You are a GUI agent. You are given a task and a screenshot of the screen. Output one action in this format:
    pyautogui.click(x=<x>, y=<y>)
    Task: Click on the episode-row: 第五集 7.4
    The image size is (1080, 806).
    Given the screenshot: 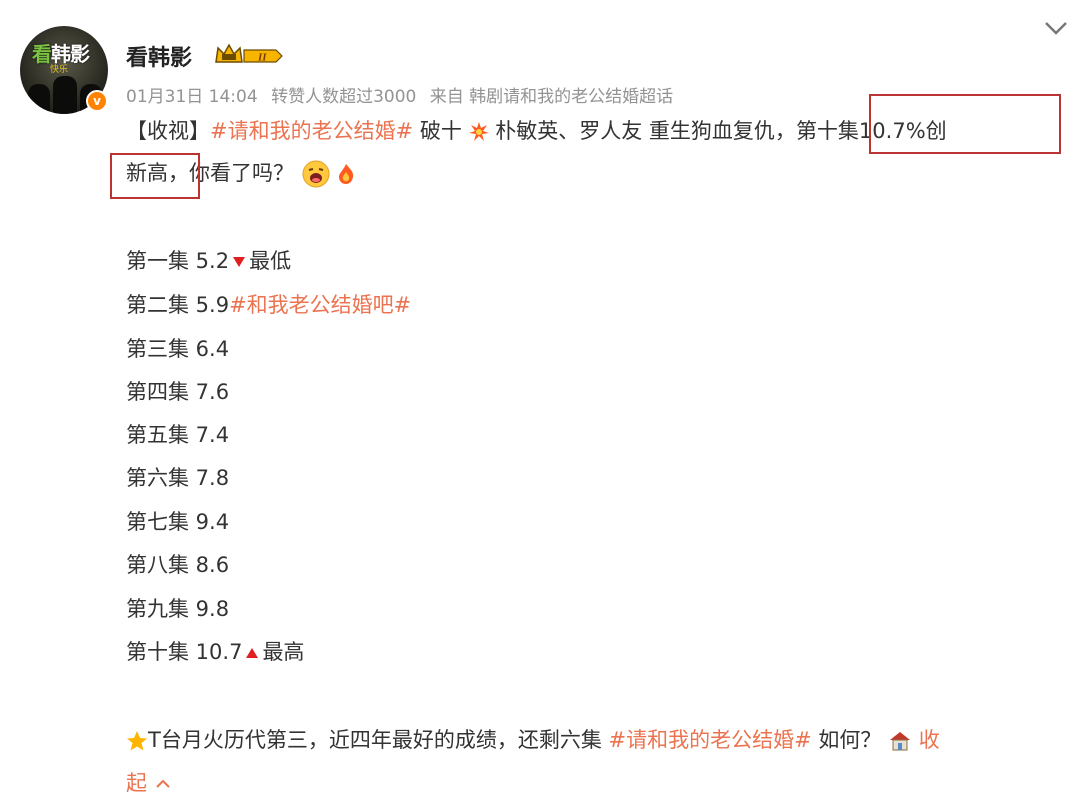 What is the action you would take?
    pyautogui.click(x=178, y=435)
    